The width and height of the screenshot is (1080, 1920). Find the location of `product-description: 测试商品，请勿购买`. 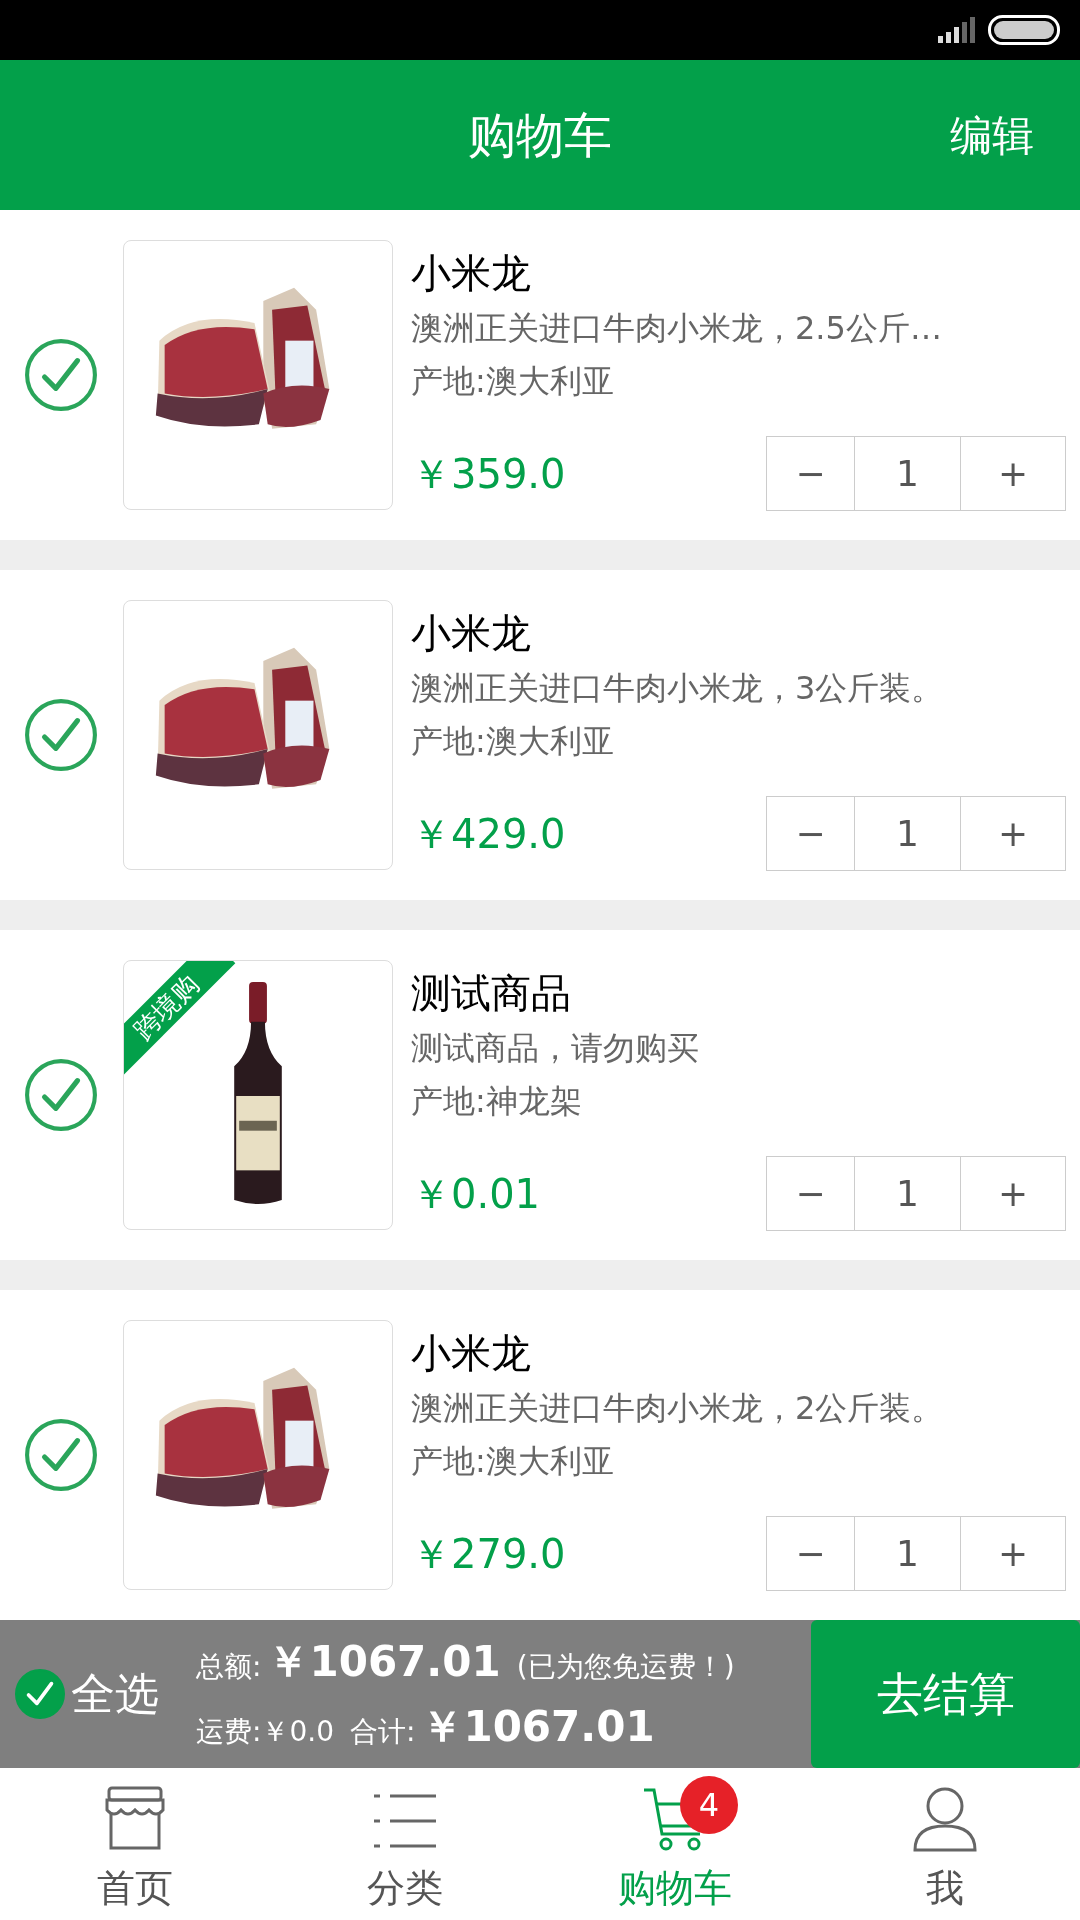

product-description: 测试商品，请勿购买 is located at coordinates (555, 1048).